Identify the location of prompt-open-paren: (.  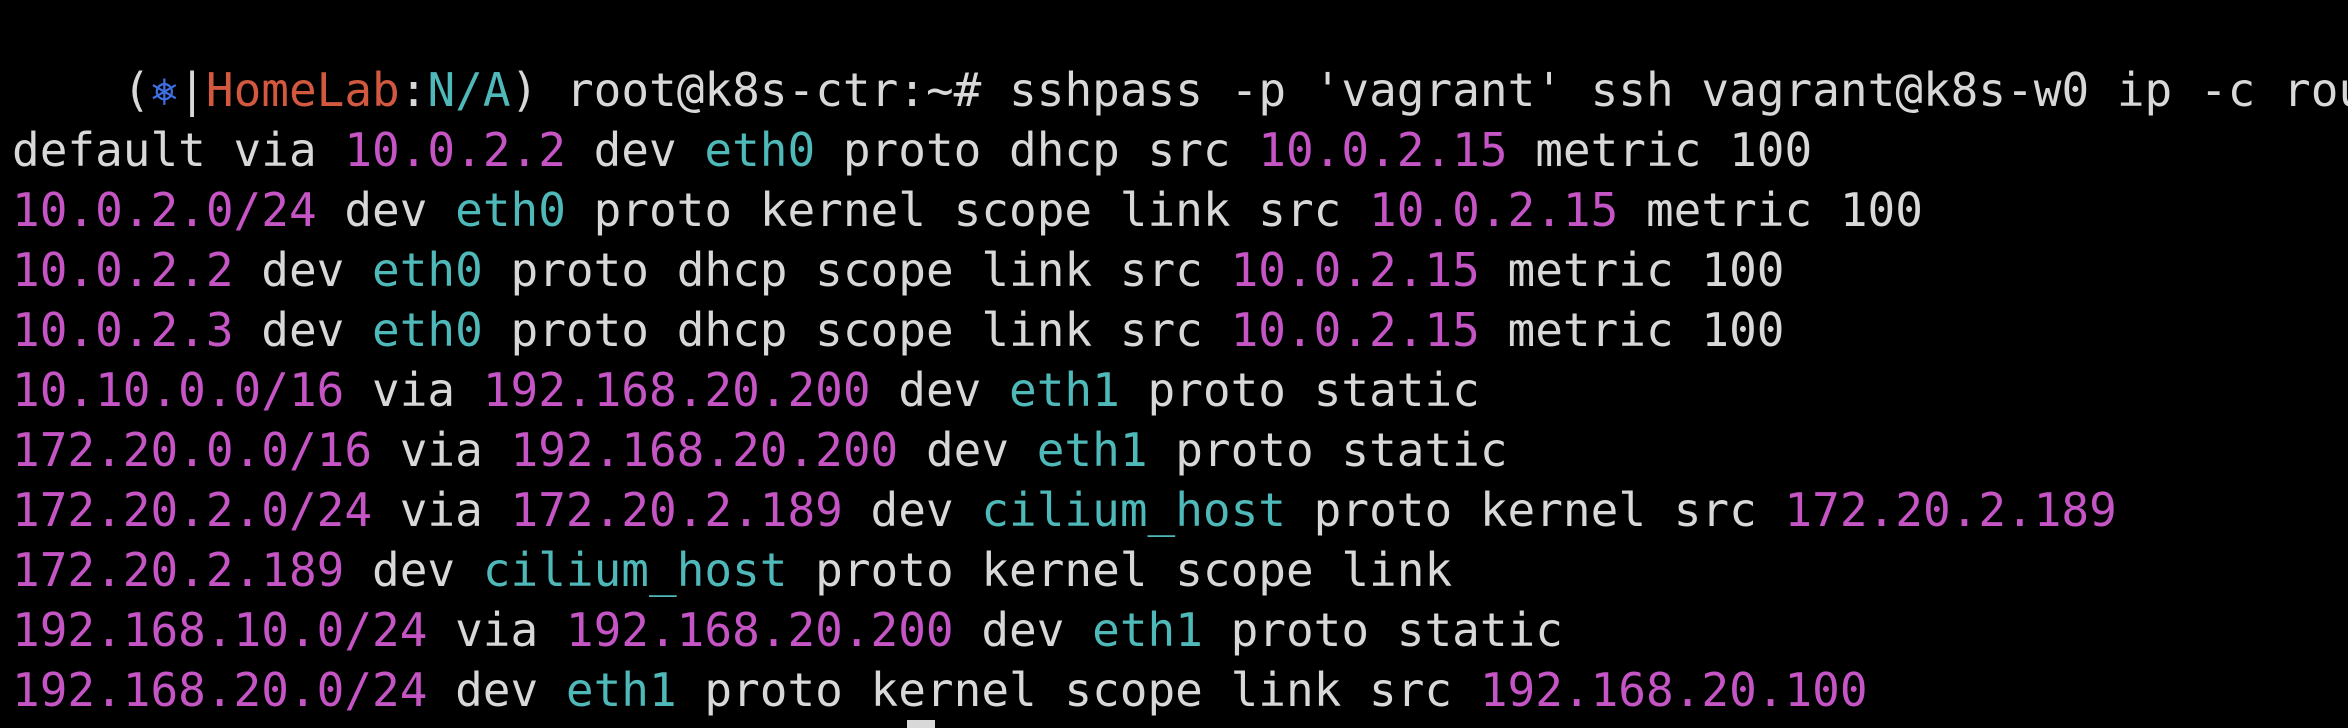
(136, 90).